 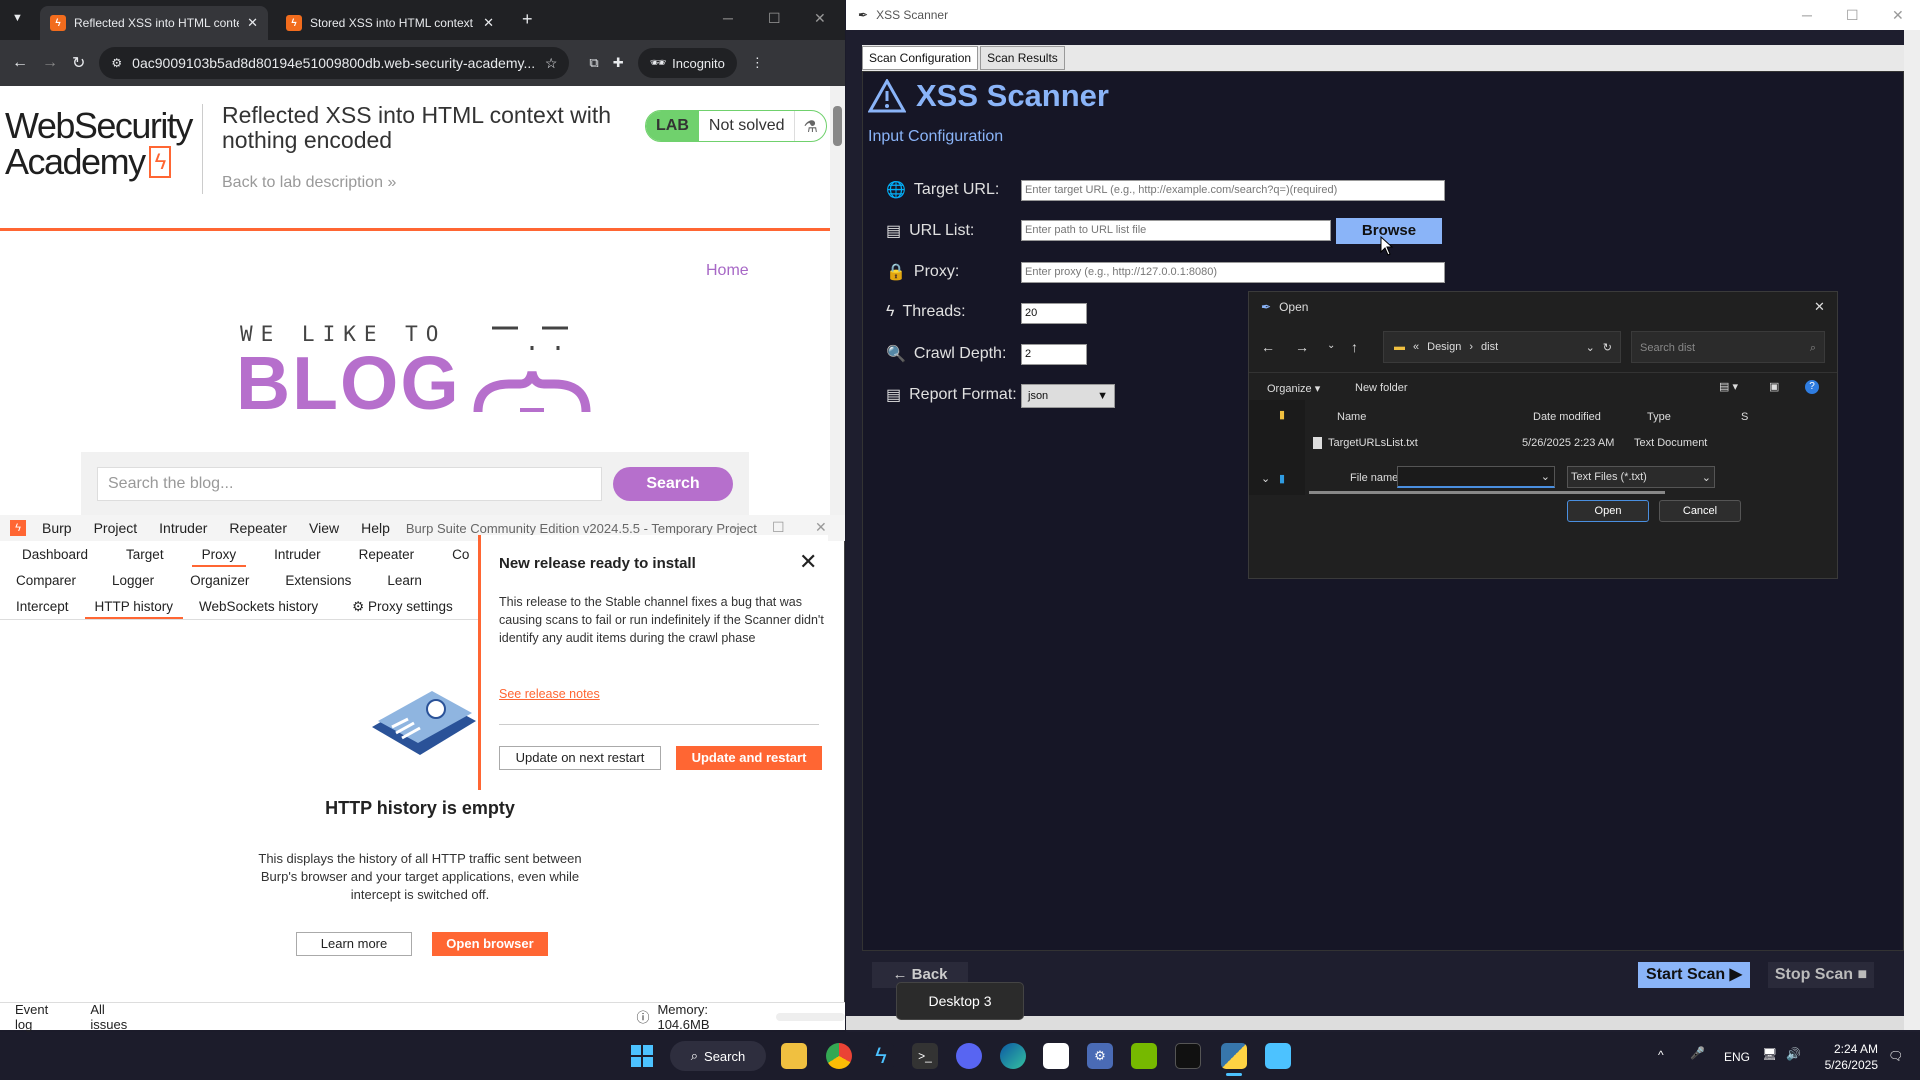 What do you see at coordinates (1013, 1056) in the screenshot?
I see `edge-icon` at bounding box center [1013, 1056].